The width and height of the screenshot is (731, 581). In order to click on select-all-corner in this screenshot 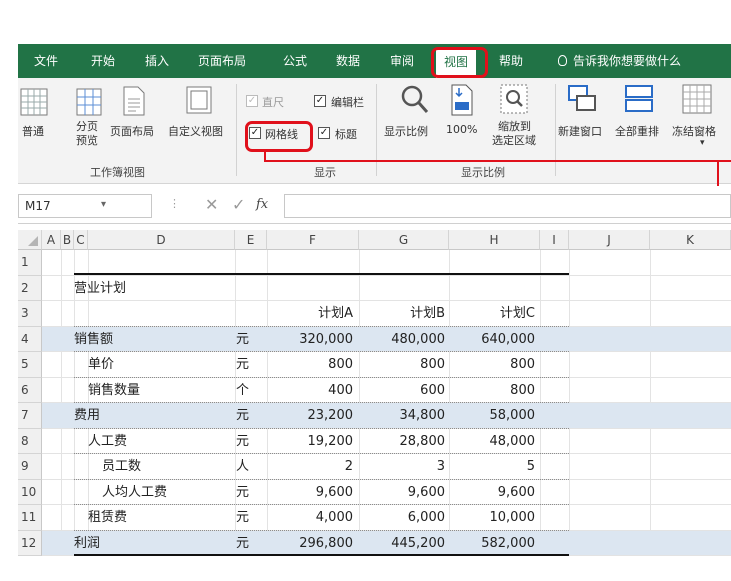, I will do `click(30, 240)`.